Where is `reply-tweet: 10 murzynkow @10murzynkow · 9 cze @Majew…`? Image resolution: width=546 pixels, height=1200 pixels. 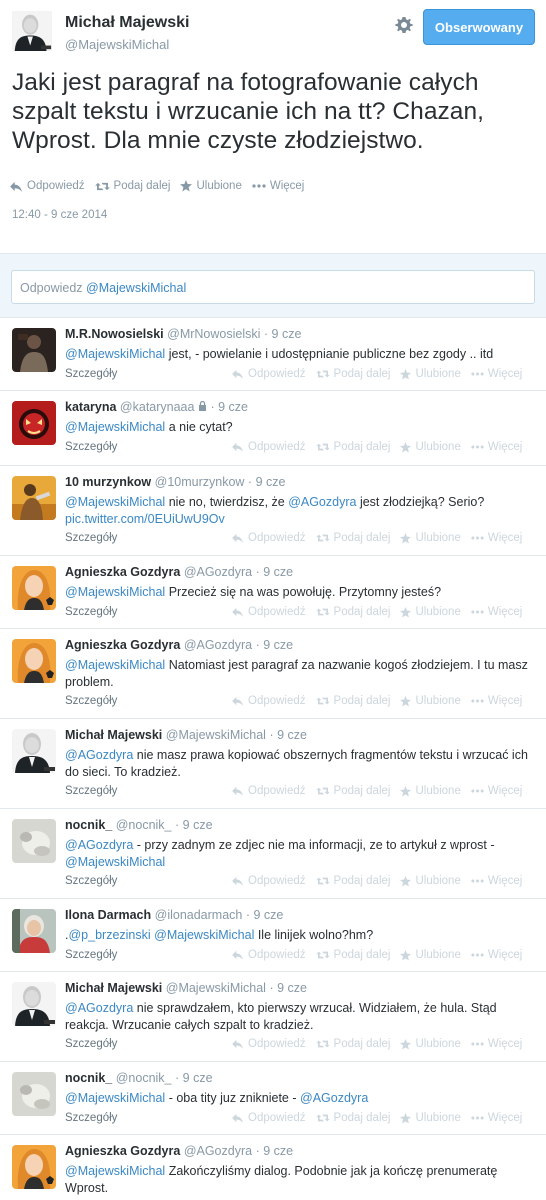
reply-tweet: 10 murzynkow @10murzynkow · 9 cze @Majew… is located at coordinates (273, 510).